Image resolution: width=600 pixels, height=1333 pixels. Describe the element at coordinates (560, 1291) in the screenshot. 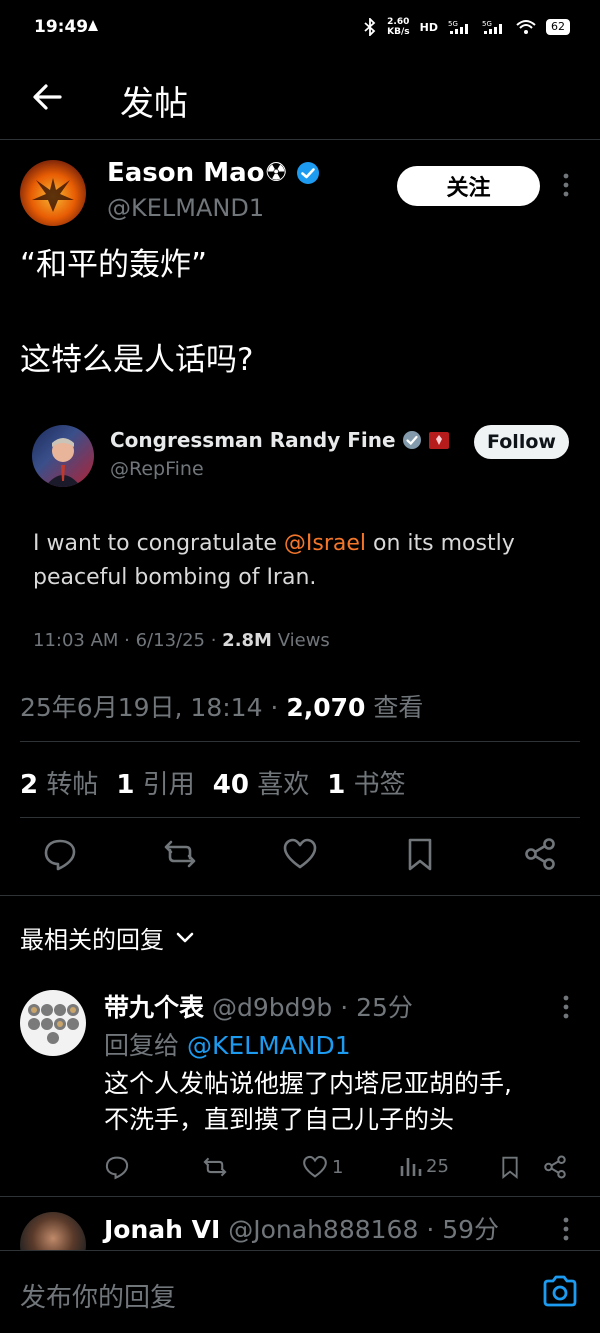

I see `camera-icon` at that location.